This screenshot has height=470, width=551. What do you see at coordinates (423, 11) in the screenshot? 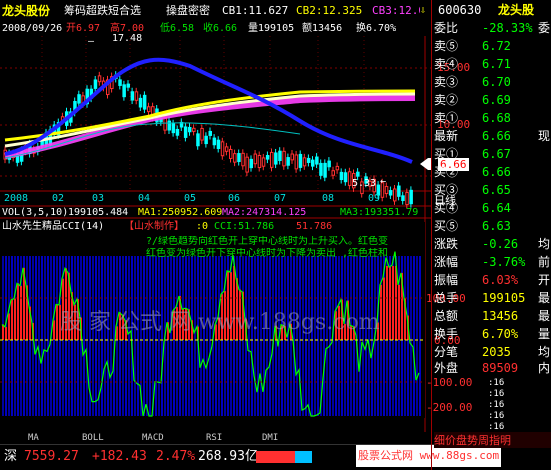
I see `toggle-down-icon: ⇩` at bounding box center [423, 11].